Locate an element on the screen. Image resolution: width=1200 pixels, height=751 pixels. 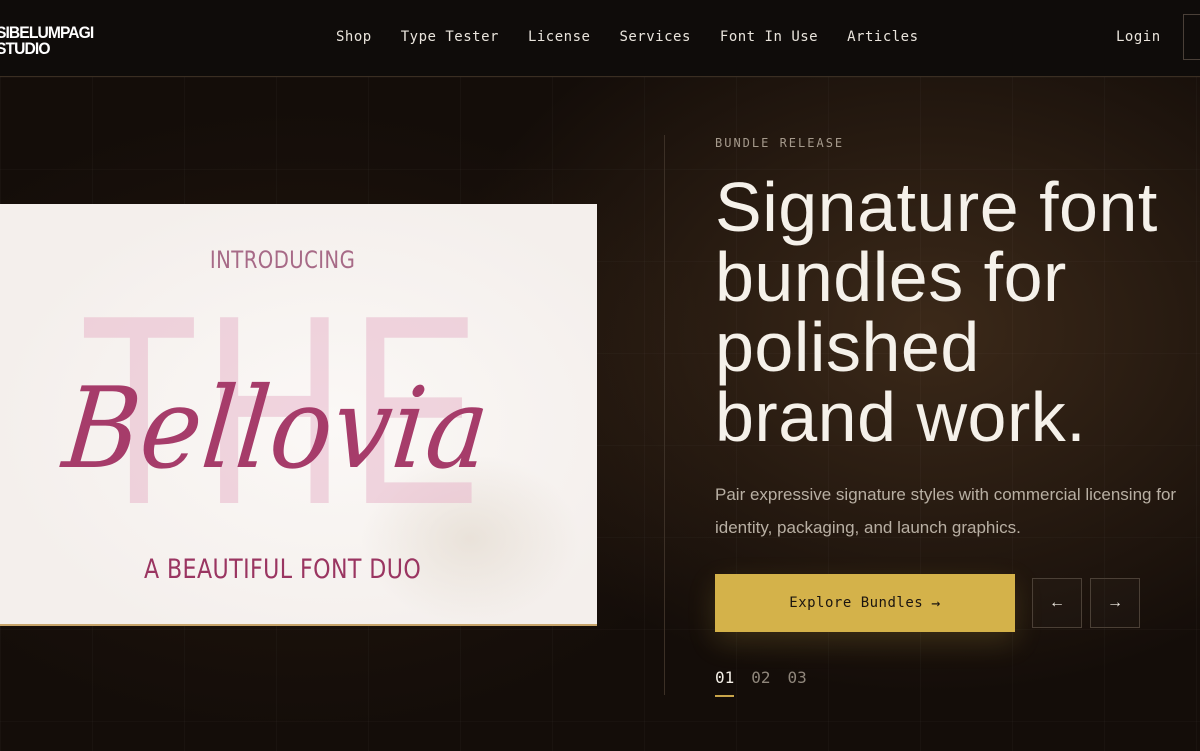
nav-link-type-tester: Type Tester is located at coordinates (450, 37).